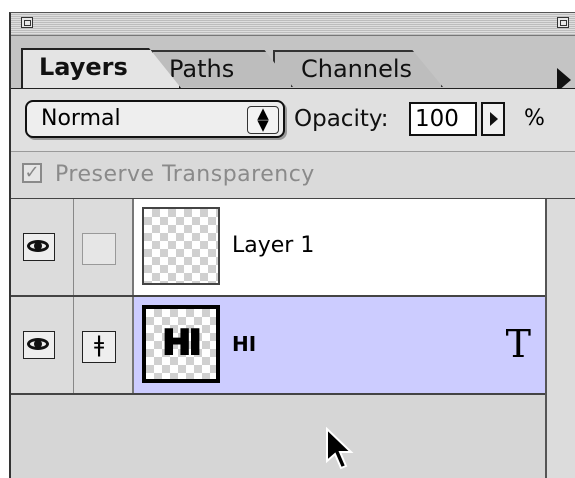 The image size is (575, 478). What do you see at coordinates (563, 22) in the screenshot?
I see `zoom-box-icon` at bounding box center [563, 22].